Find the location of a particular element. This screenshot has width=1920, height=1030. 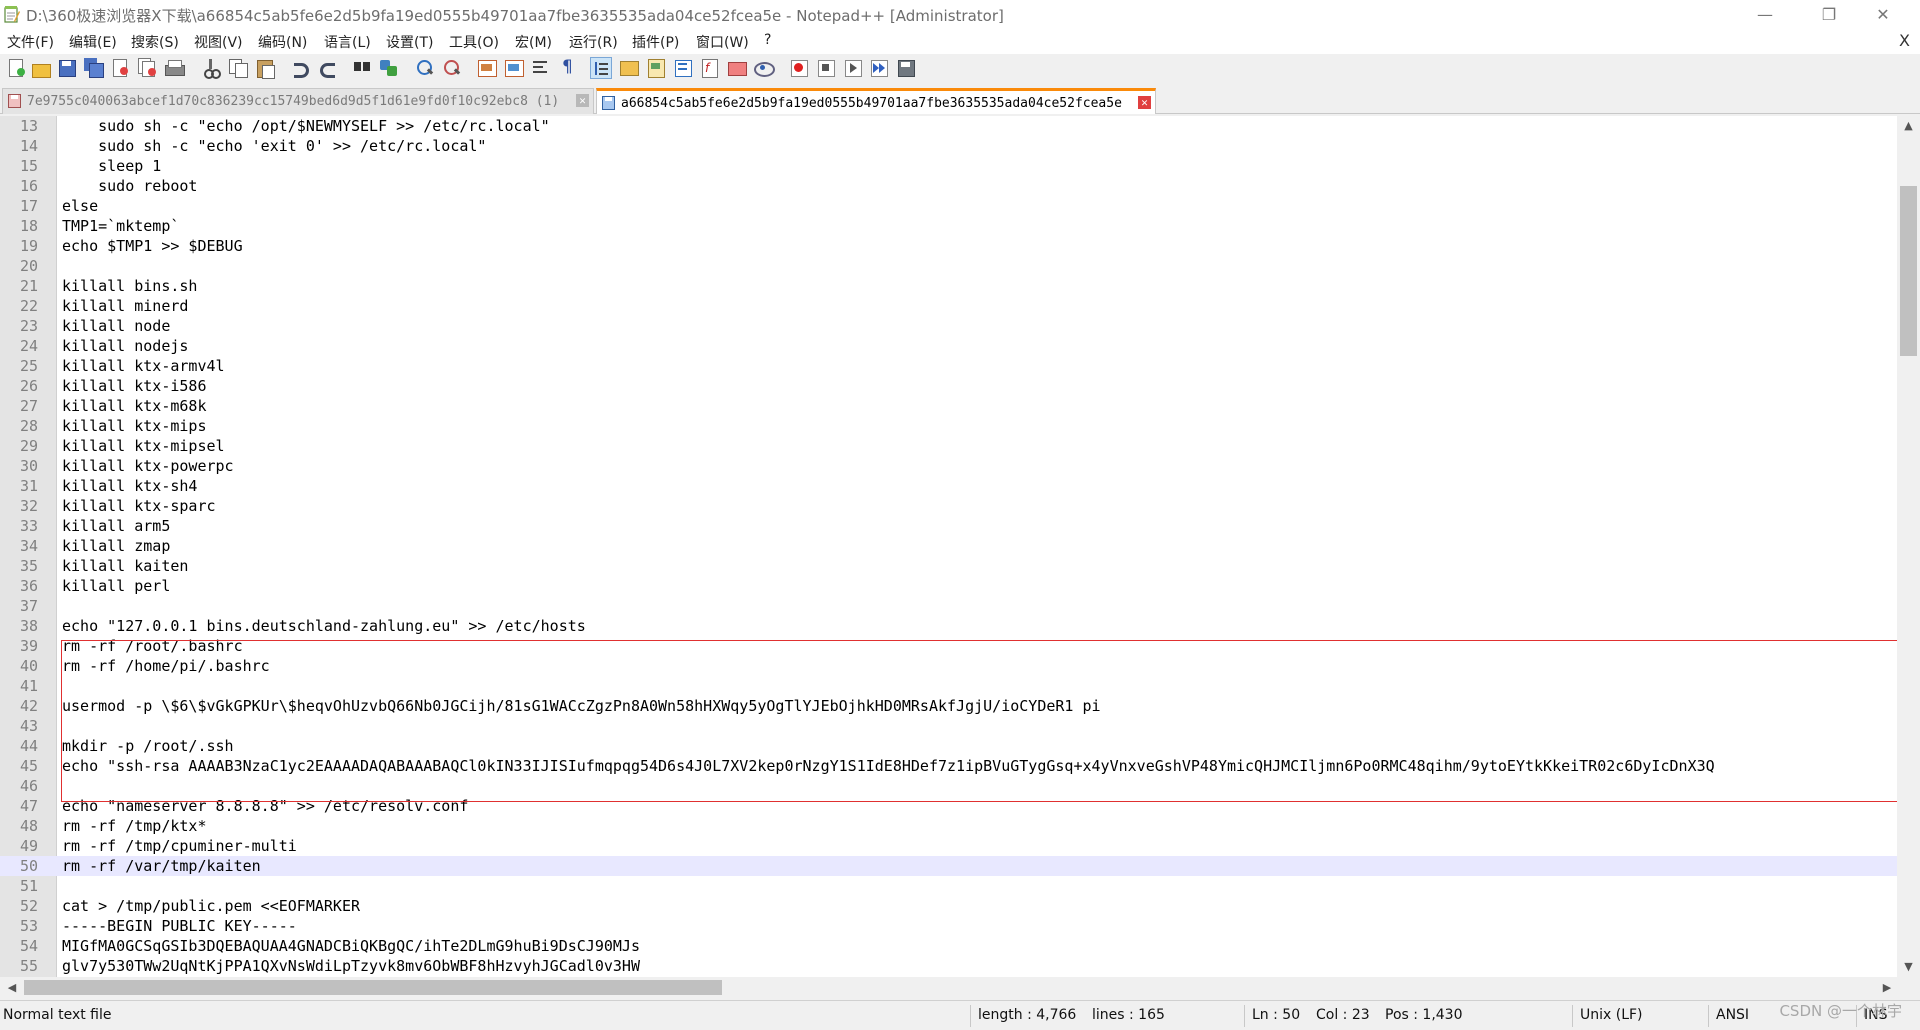

copy-icon is located at coordinates (238, 68).